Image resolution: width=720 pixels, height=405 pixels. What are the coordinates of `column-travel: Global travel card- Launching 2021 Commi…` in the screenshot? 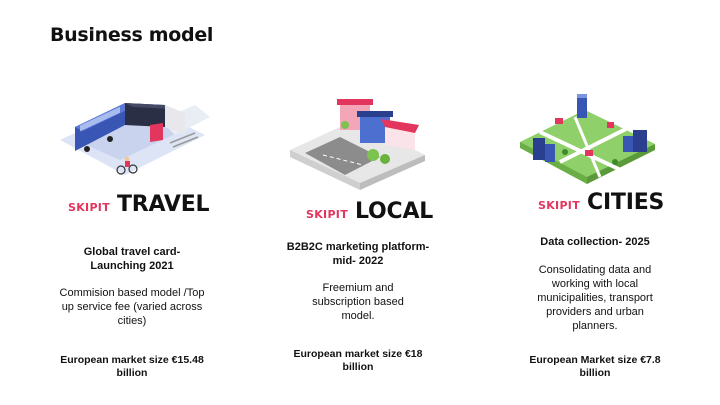 It's located at (132, 312).